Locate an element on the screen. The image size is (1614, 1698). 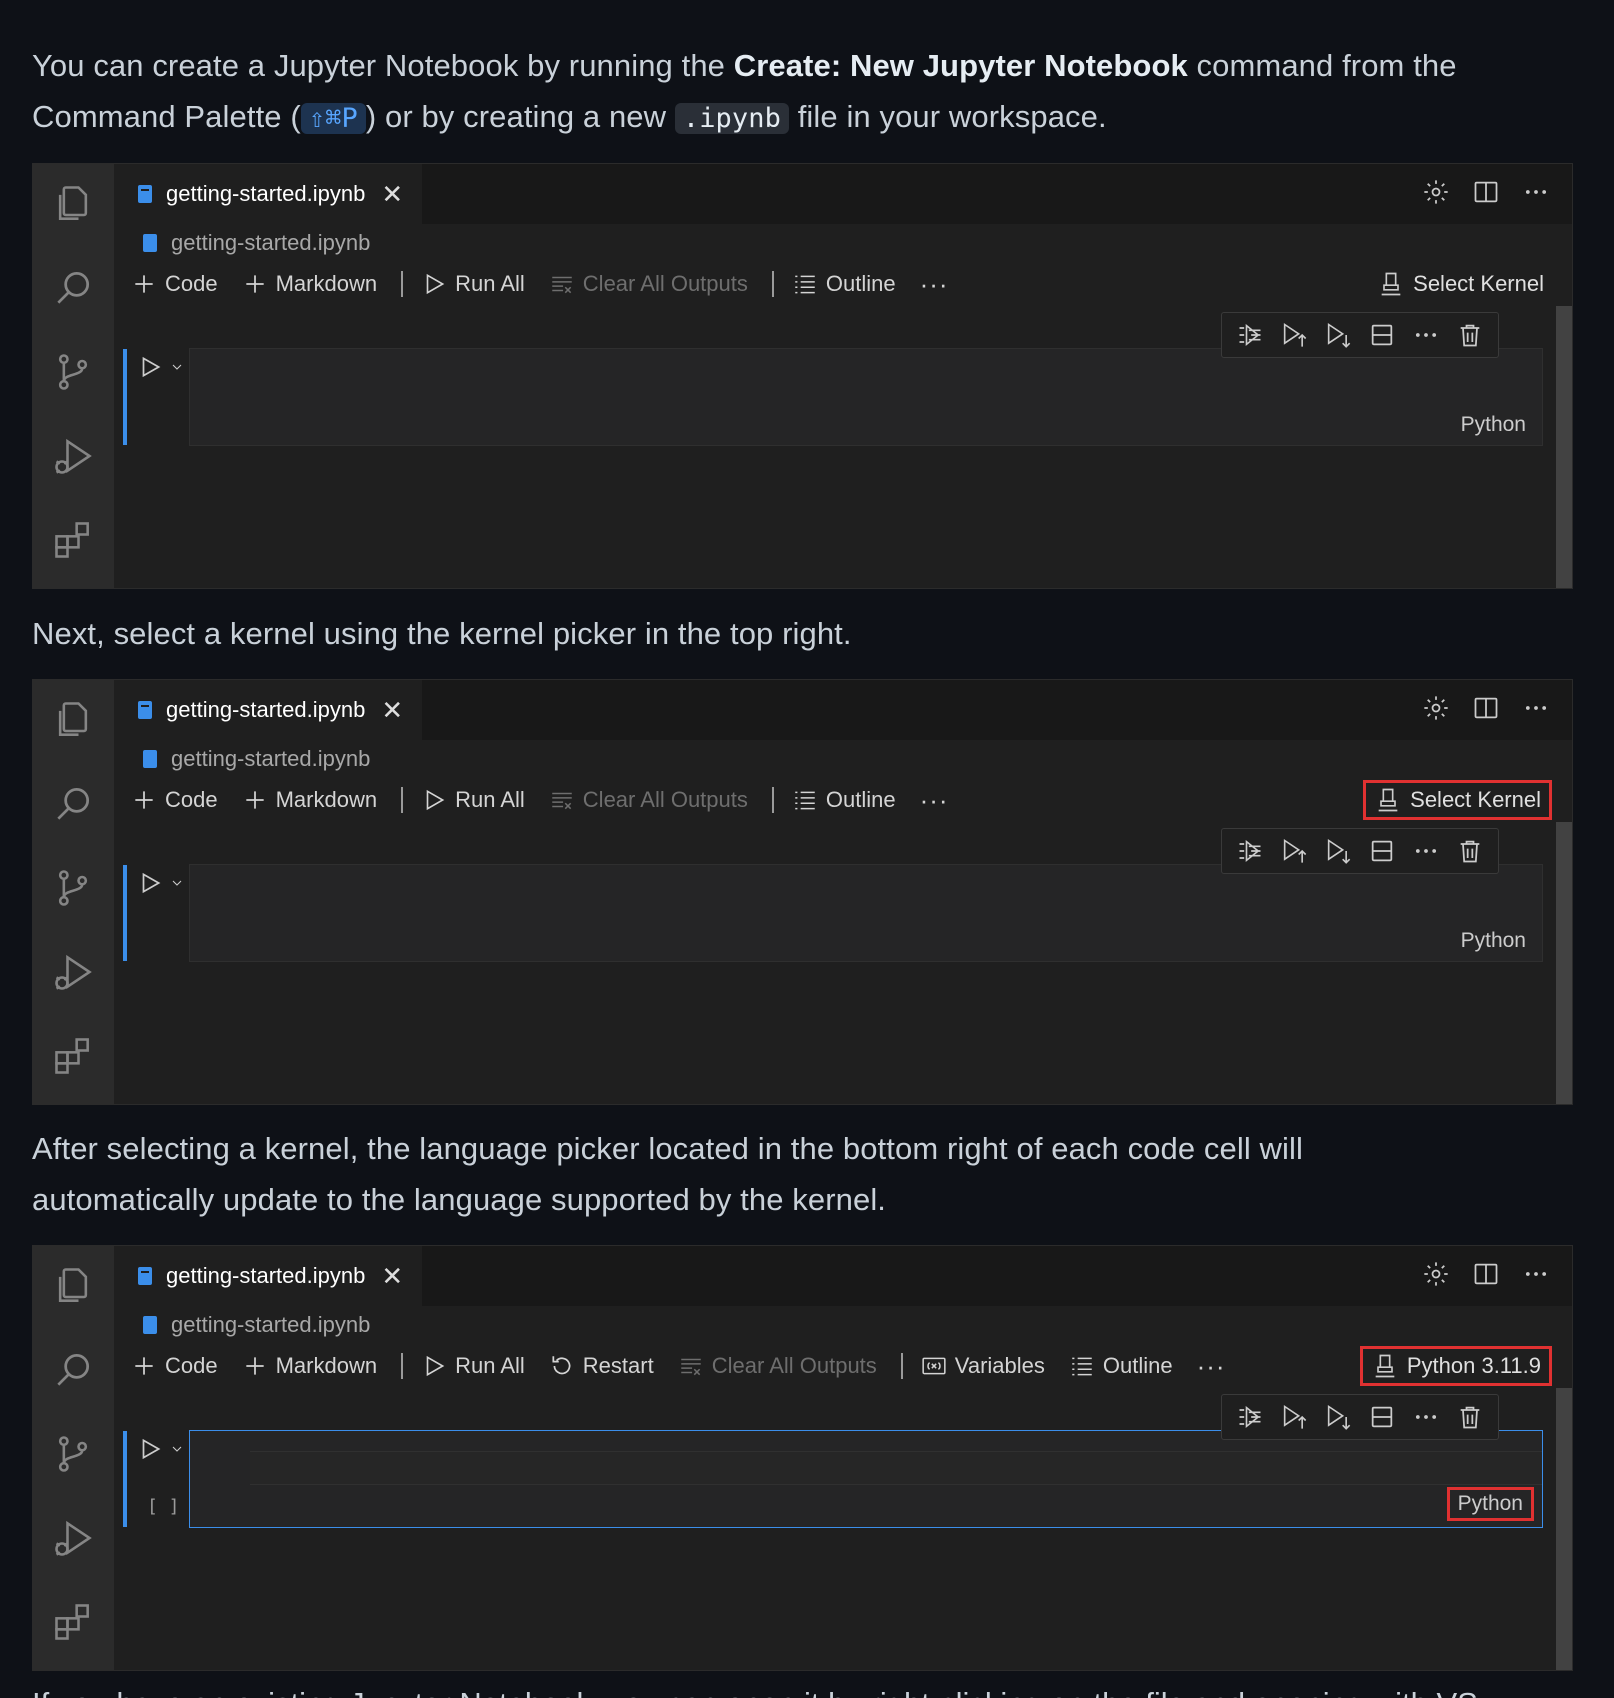
restart-button: Restart is located at coordinates (601, 1366).